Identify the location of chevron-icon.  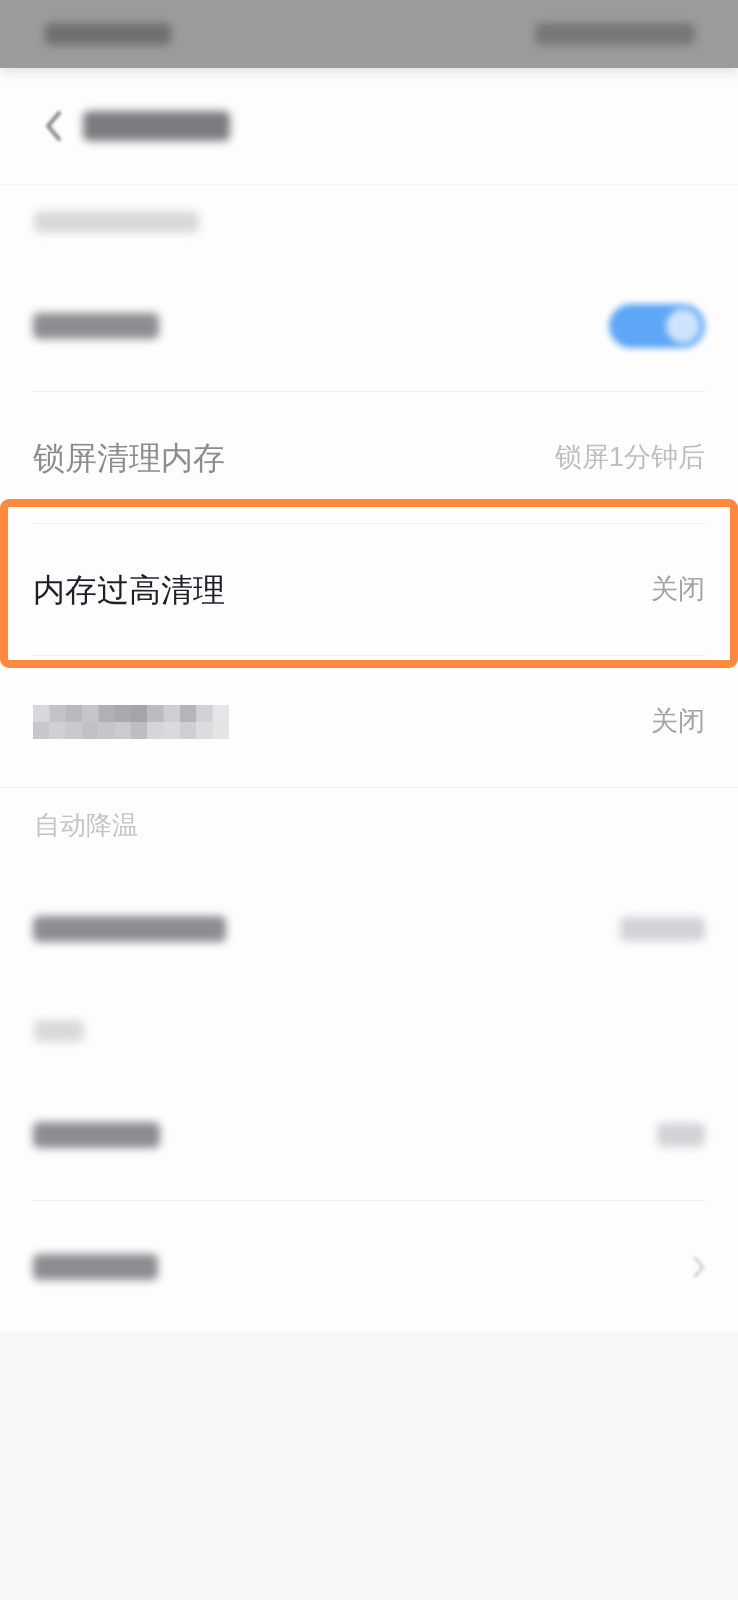
(699, 1266).